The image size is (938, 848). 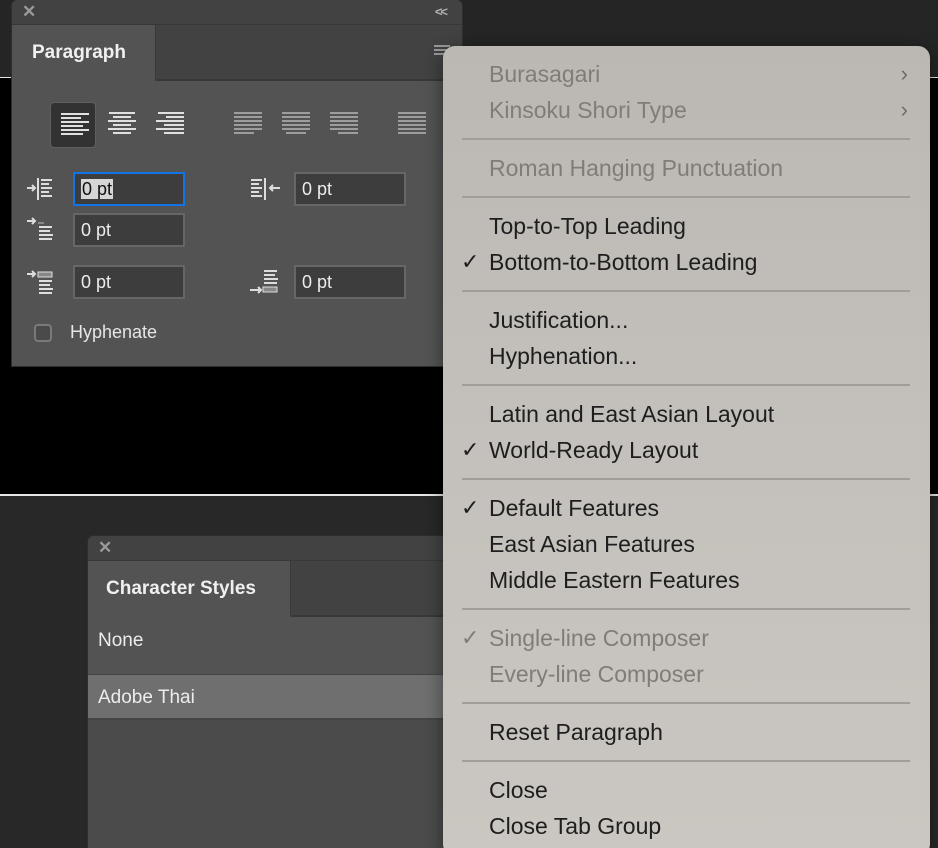 What do you see at coordinates (40, 228) in the screenshot?
I see `first-line-indent-icon` at bounding box center [40, 228].